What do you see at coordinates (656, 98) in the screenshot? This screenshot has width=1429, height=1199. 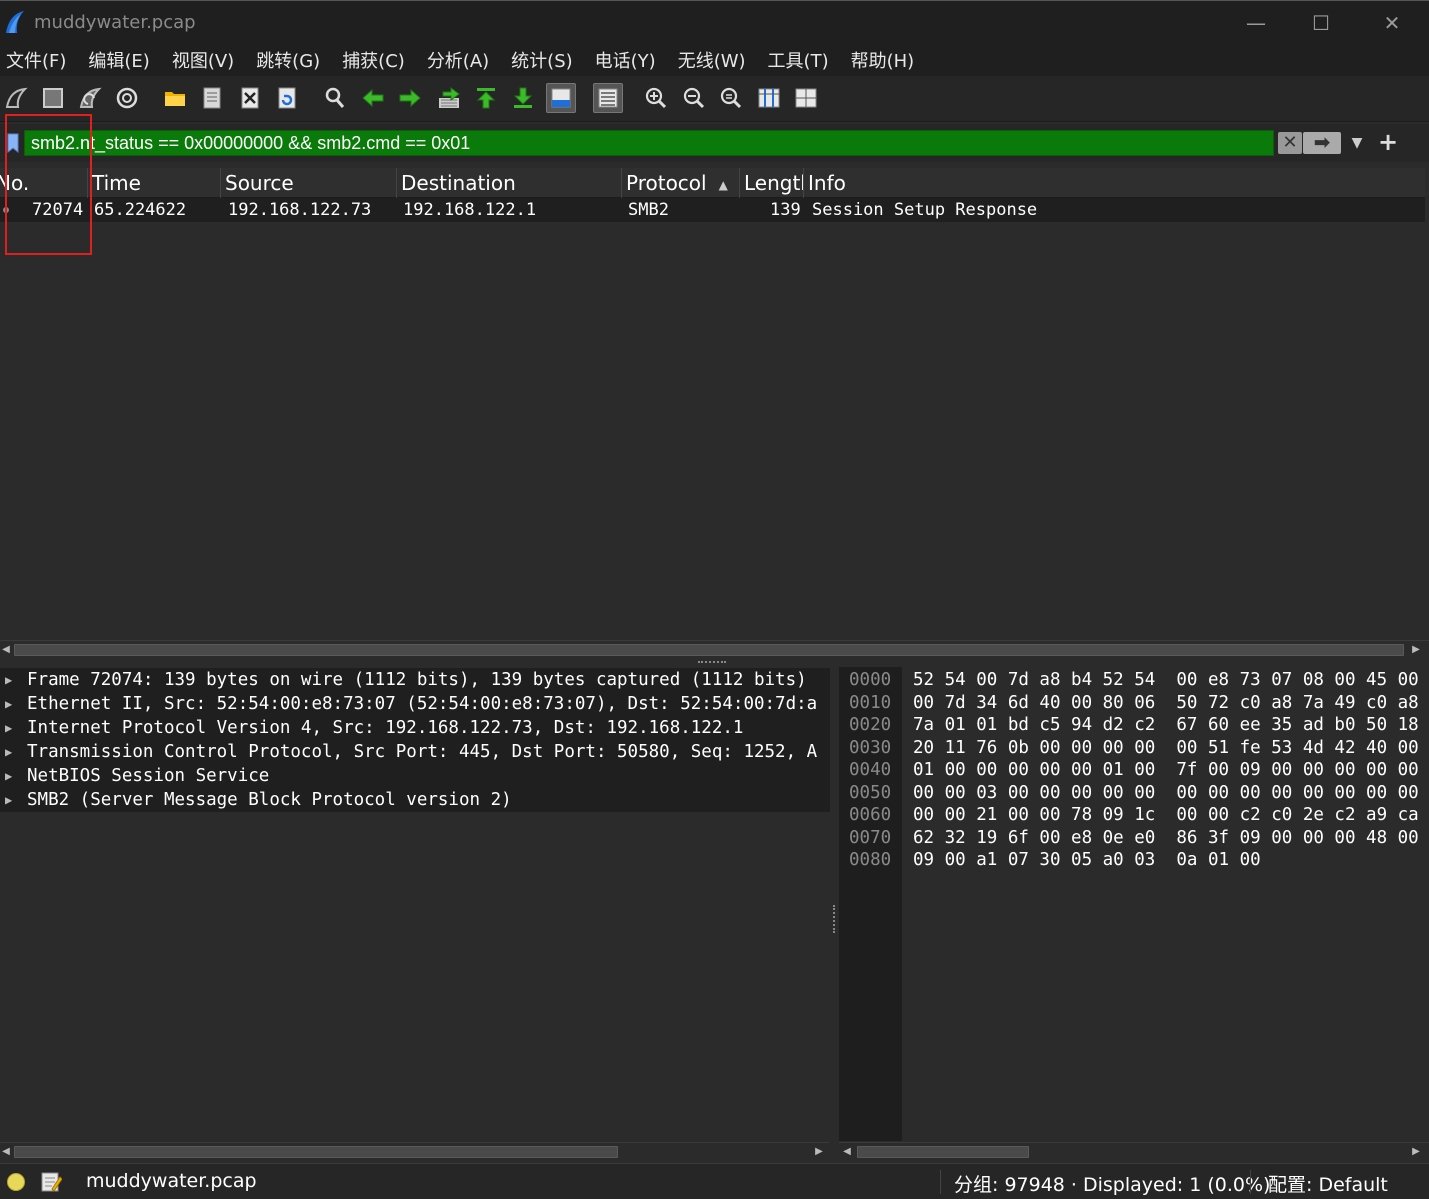 I see `zoom-in-icon` at bounding box center [656, 98].